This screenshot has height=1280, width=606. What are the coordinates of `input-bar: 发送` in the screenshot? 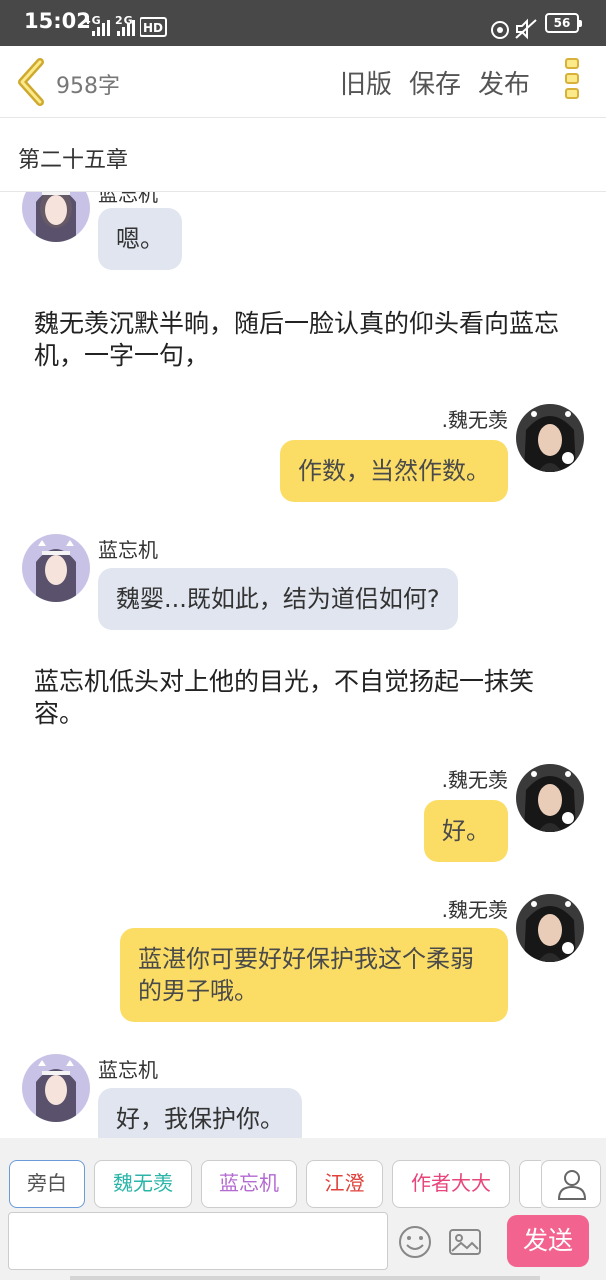 It's located at (303, 1245).